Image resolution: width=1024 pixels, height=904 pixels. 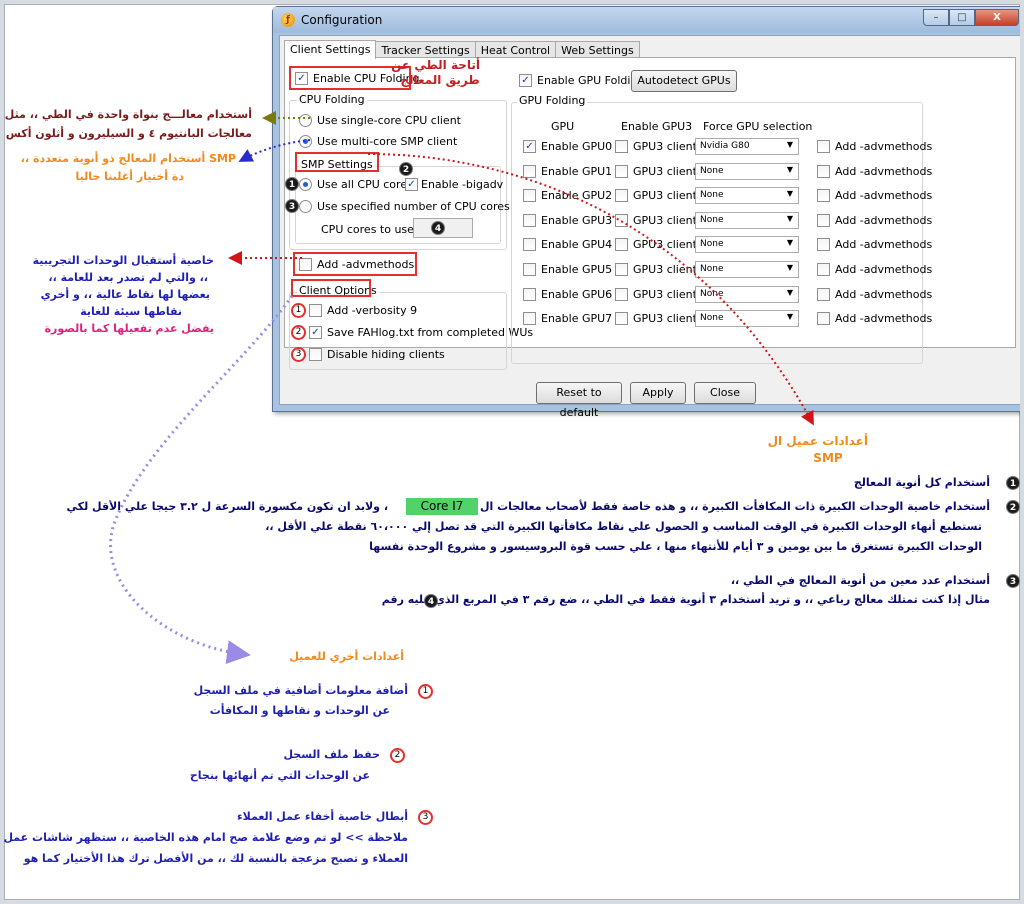 I want to click on other-settings-heading: أعدادات أخري للعميل, so click(x=346, y=656).